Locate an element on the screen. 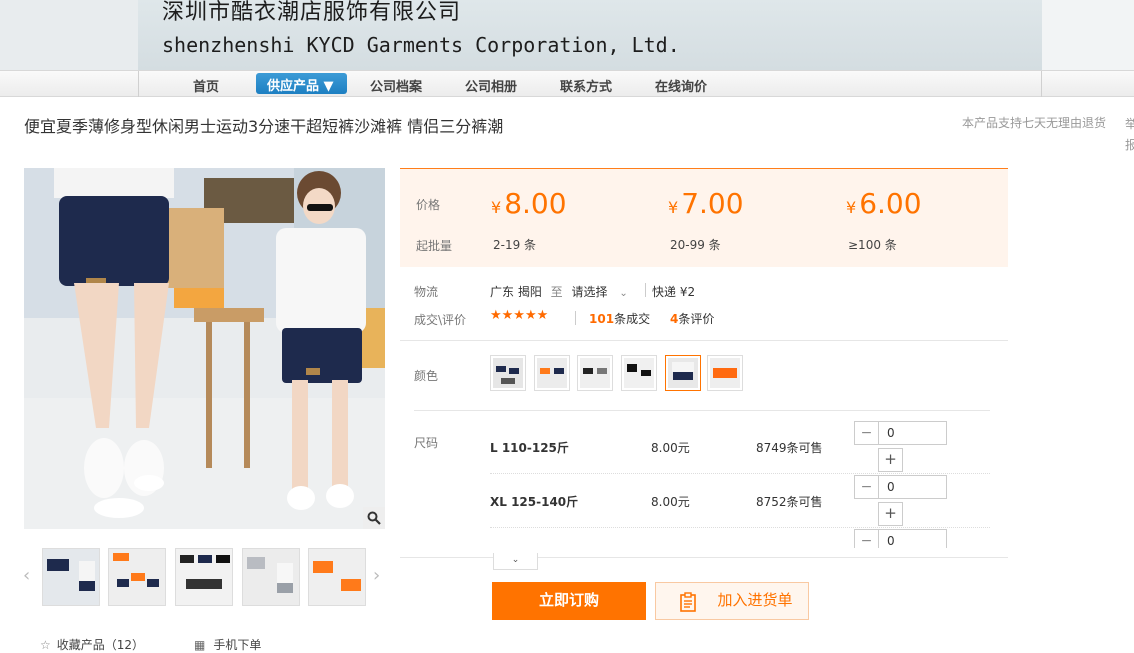  size-stock: 8749条可售 is located at coordinates (789, 448).